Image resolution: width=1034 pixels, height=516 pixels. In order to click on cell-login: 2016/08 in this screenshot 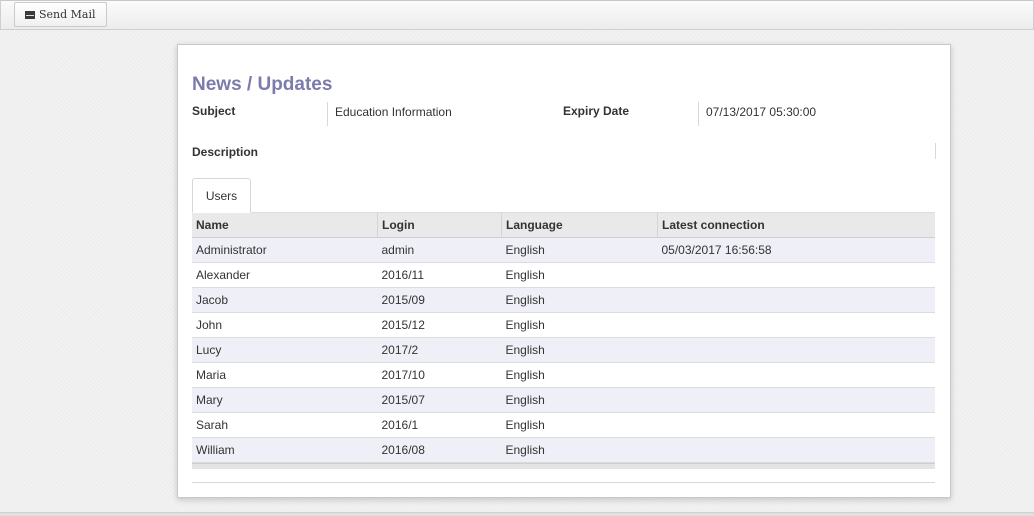, I will do `click(439, 450)`.